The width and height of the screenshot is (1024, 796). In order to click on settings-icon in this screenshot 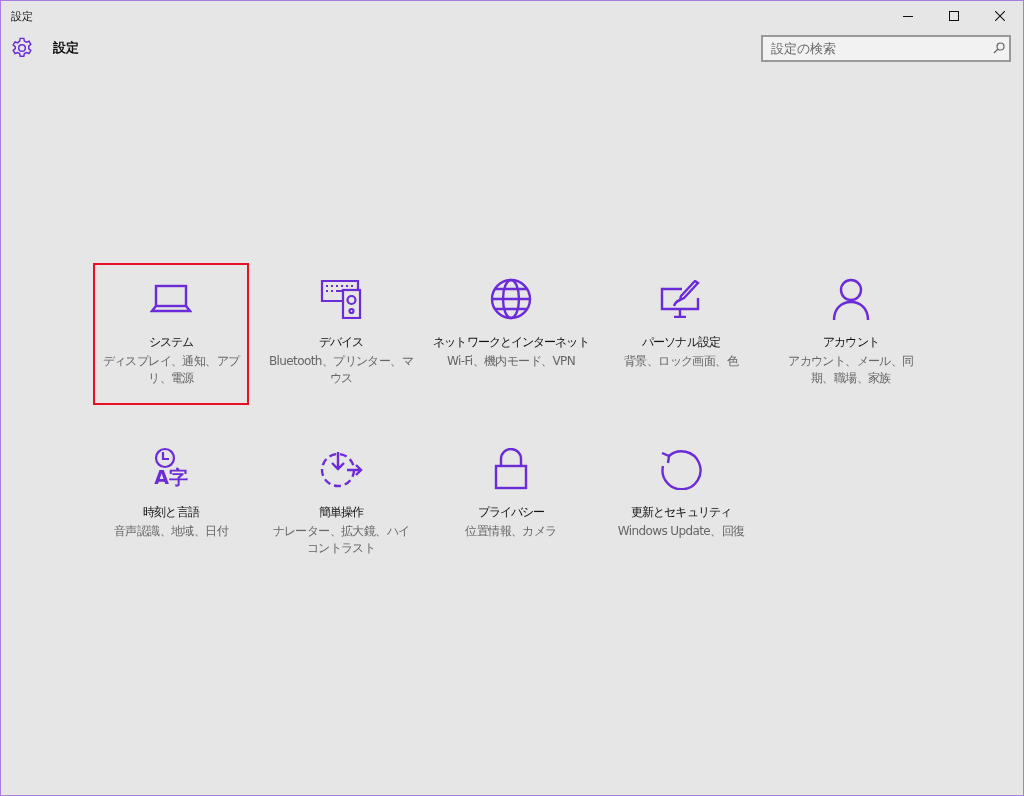, I will do `click(22, 48)`.